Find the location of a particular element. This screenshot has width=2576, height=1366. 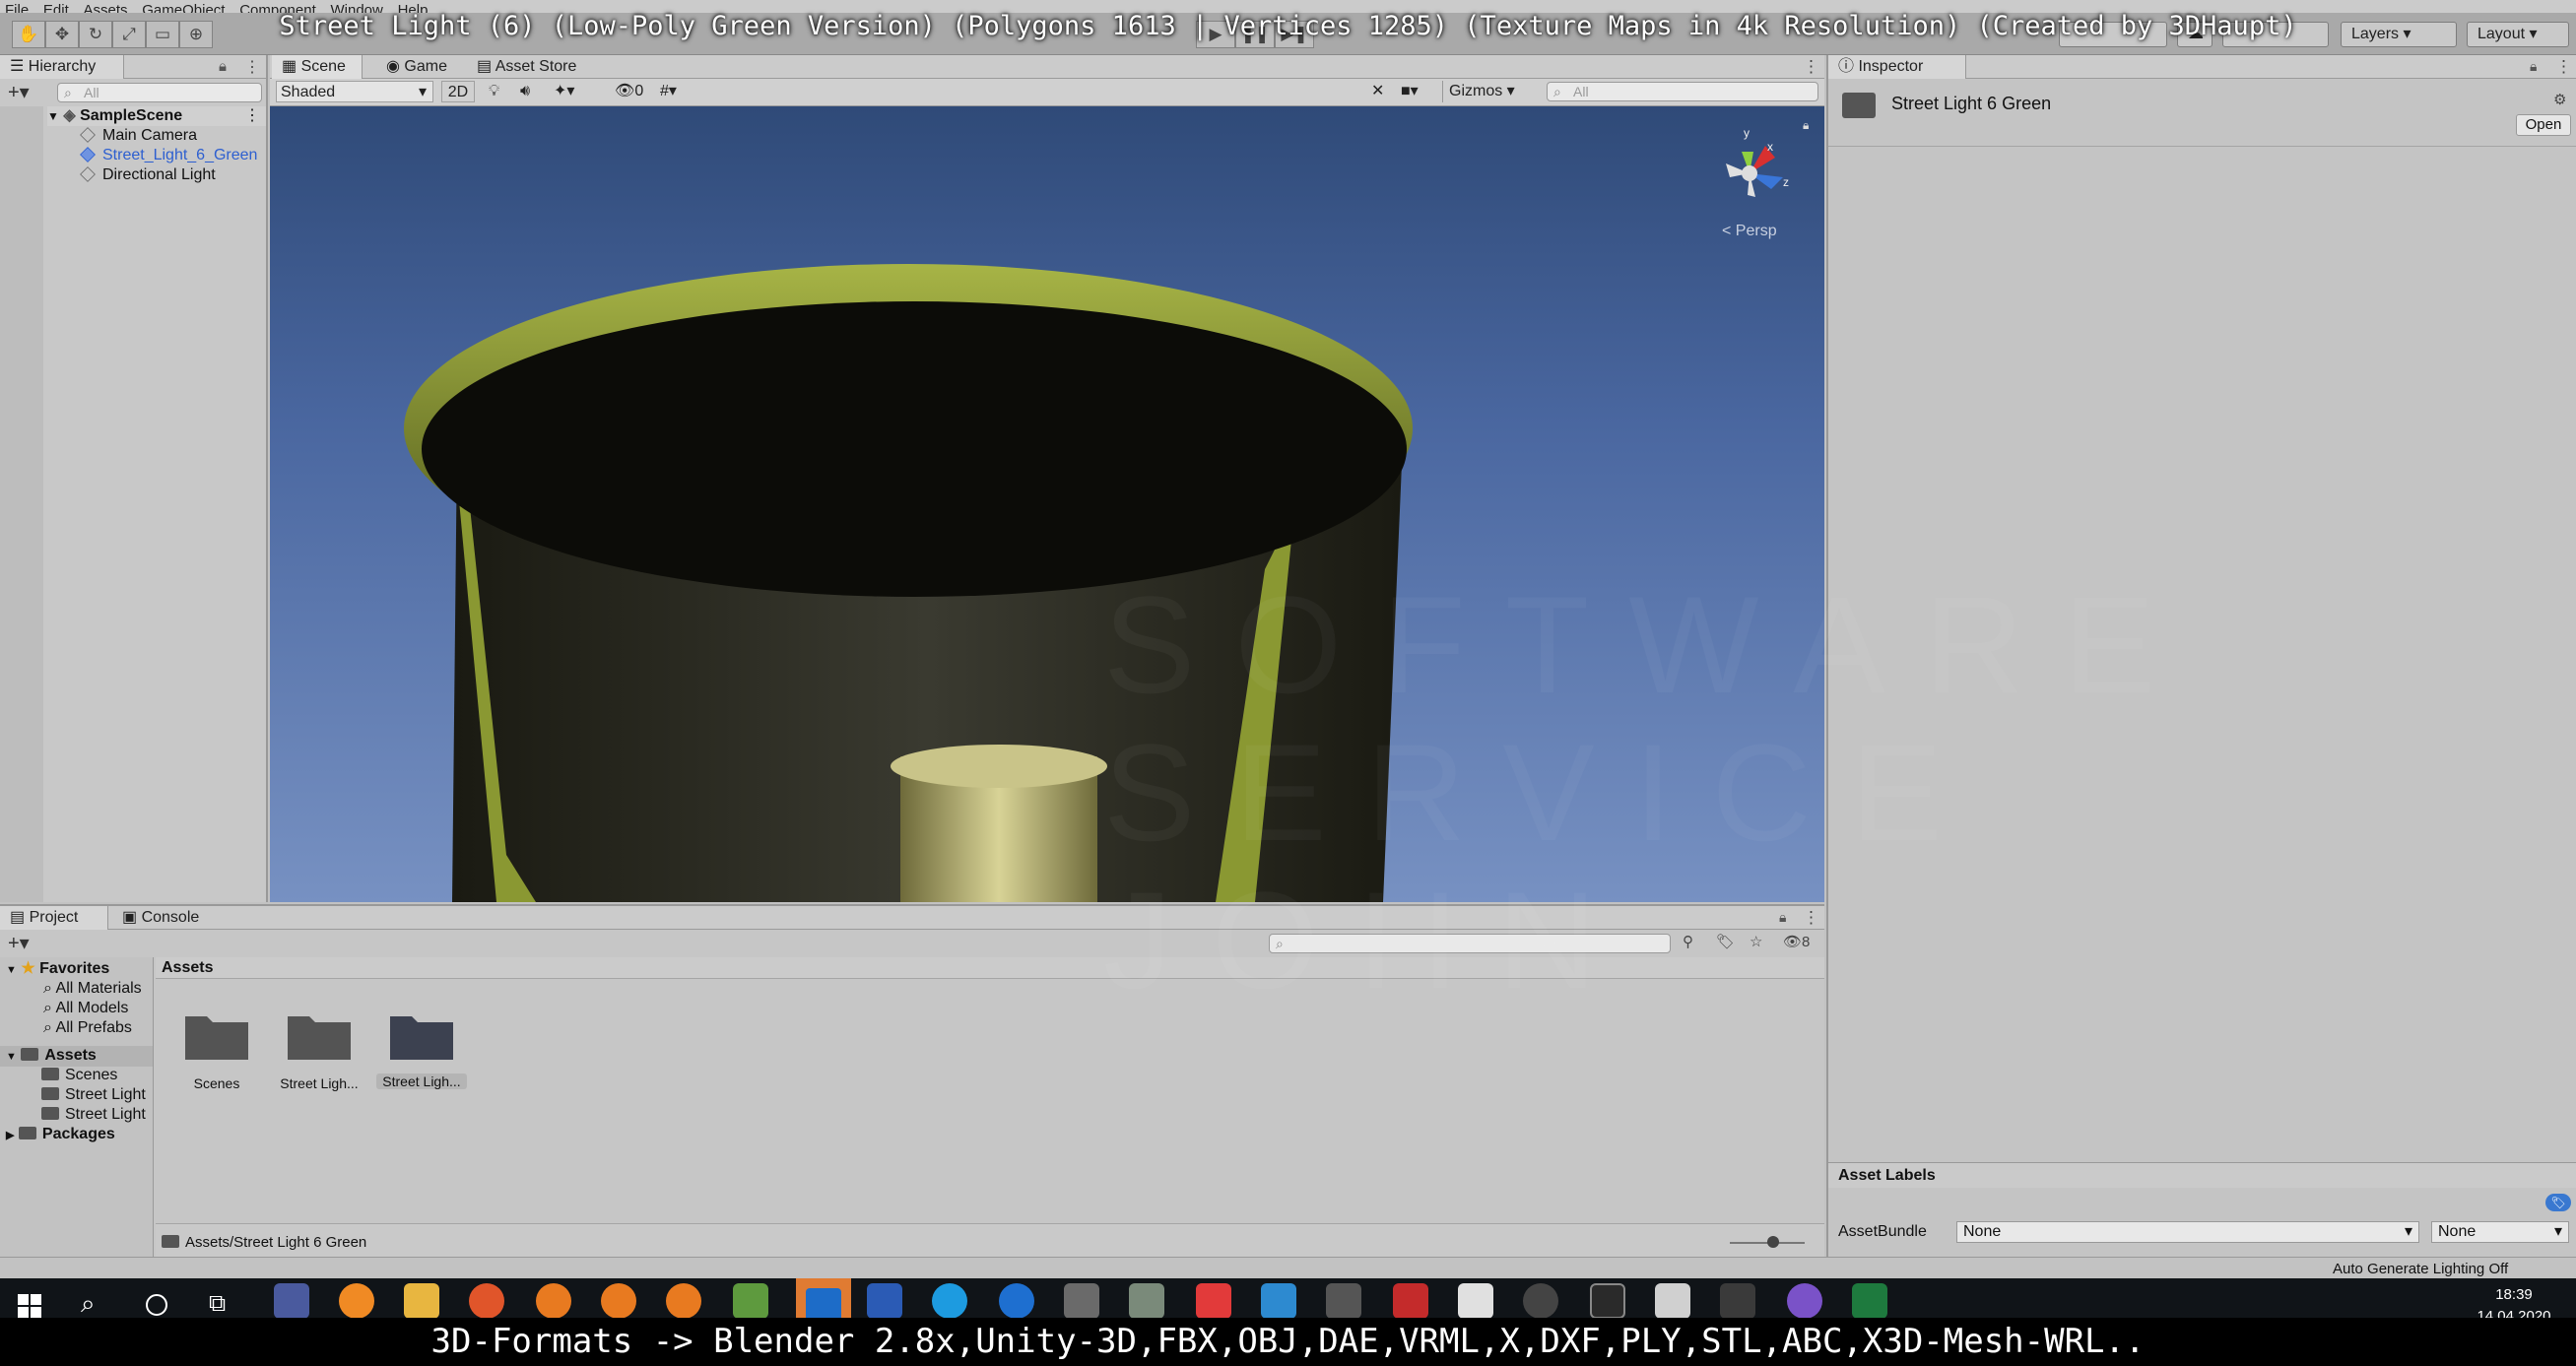

favorites-item: ⌕ All Materials is located at coordinates (93, 989).